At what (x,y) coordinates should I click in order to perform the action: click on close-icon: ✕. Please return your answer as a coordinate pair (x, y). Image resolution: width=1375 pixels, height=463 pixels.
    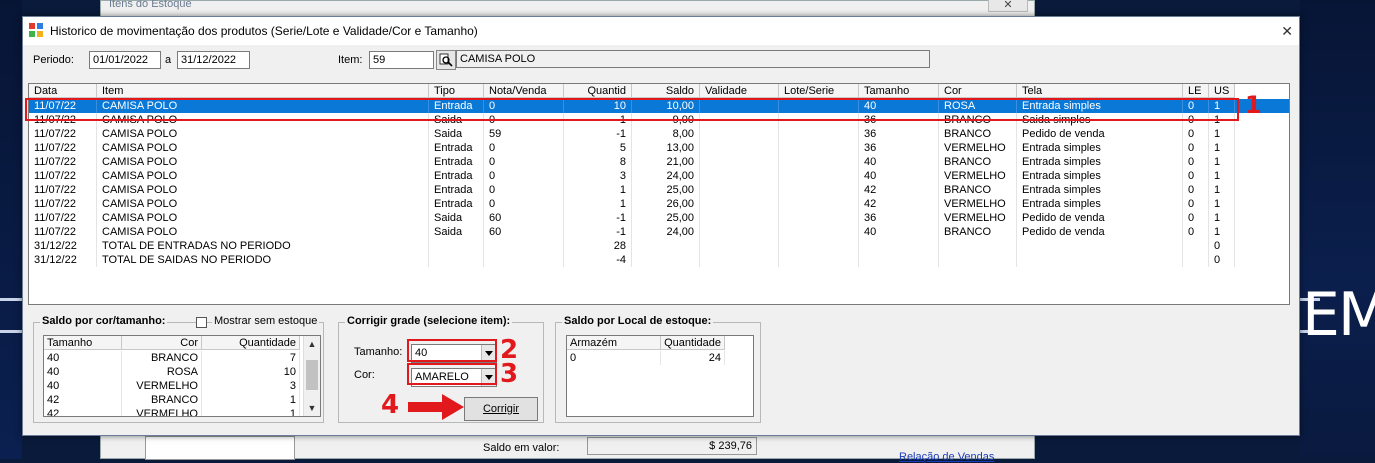
    Looking at the image, I should click on (1287, 31).